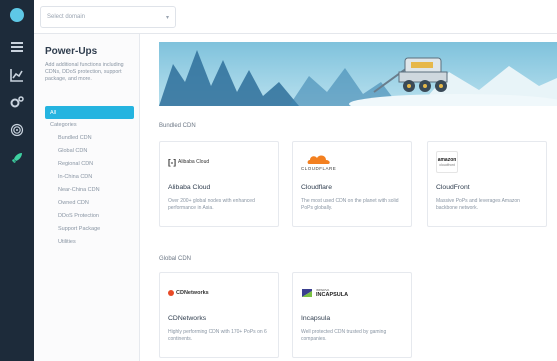 The height and width of the screenshot is (361, 557). What do you see at coordinates (17, 158) in the screenshot?
I see `rocket-icon` at bounding box center [17, 158].